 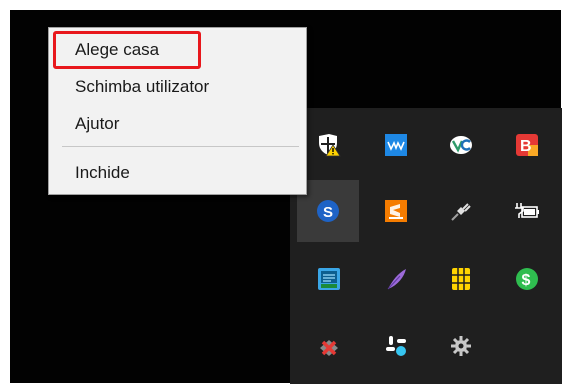 I want to click on tray-item-network, so click(x=329, y=279).